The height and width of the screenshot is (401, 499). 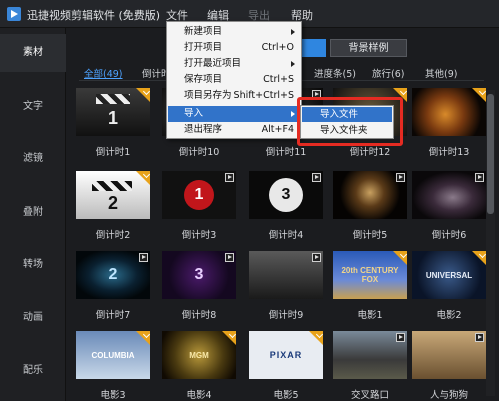 What do you see at coordinates (234, 130) in the screenshot?
I see `menu-item-exit: 退出程序 Alt+F4` at bounding box center [234, 130].